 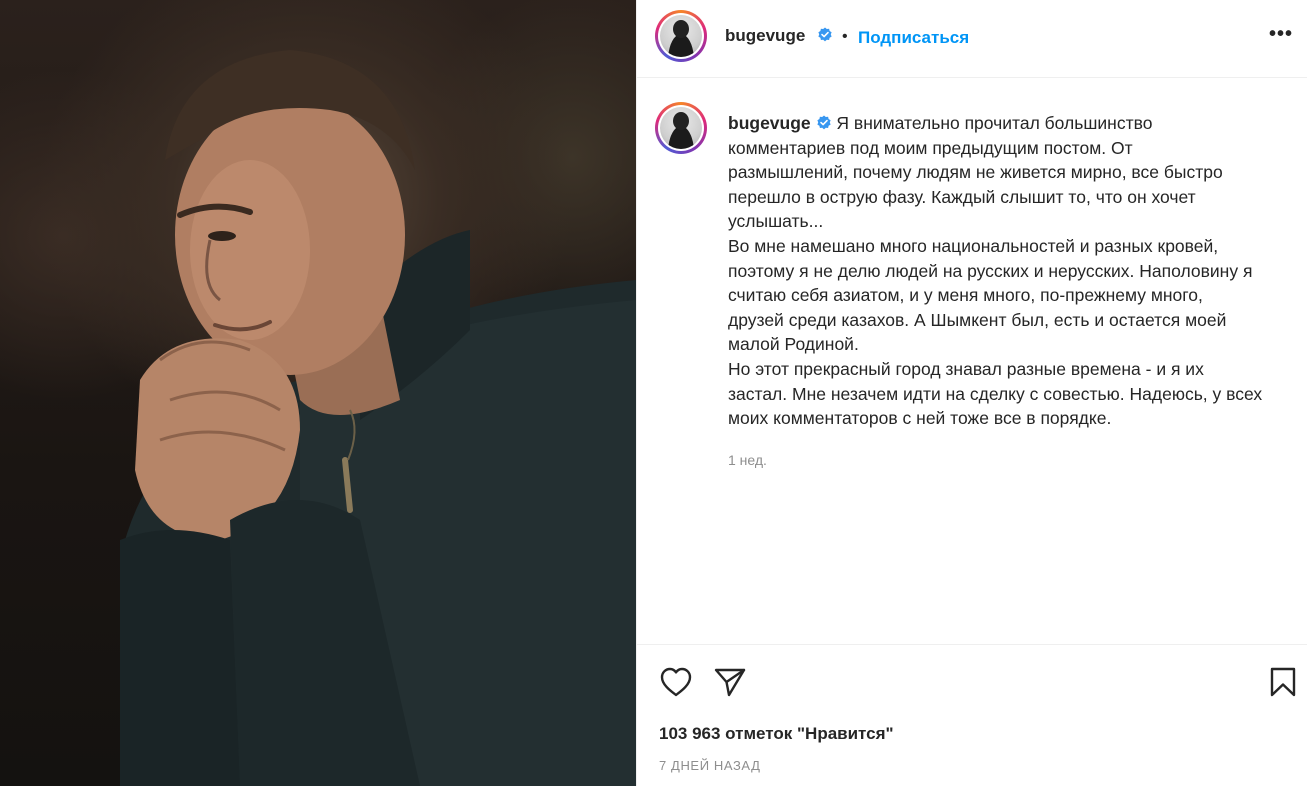 I want to click on heart-icon, so click(x=676, y=684).